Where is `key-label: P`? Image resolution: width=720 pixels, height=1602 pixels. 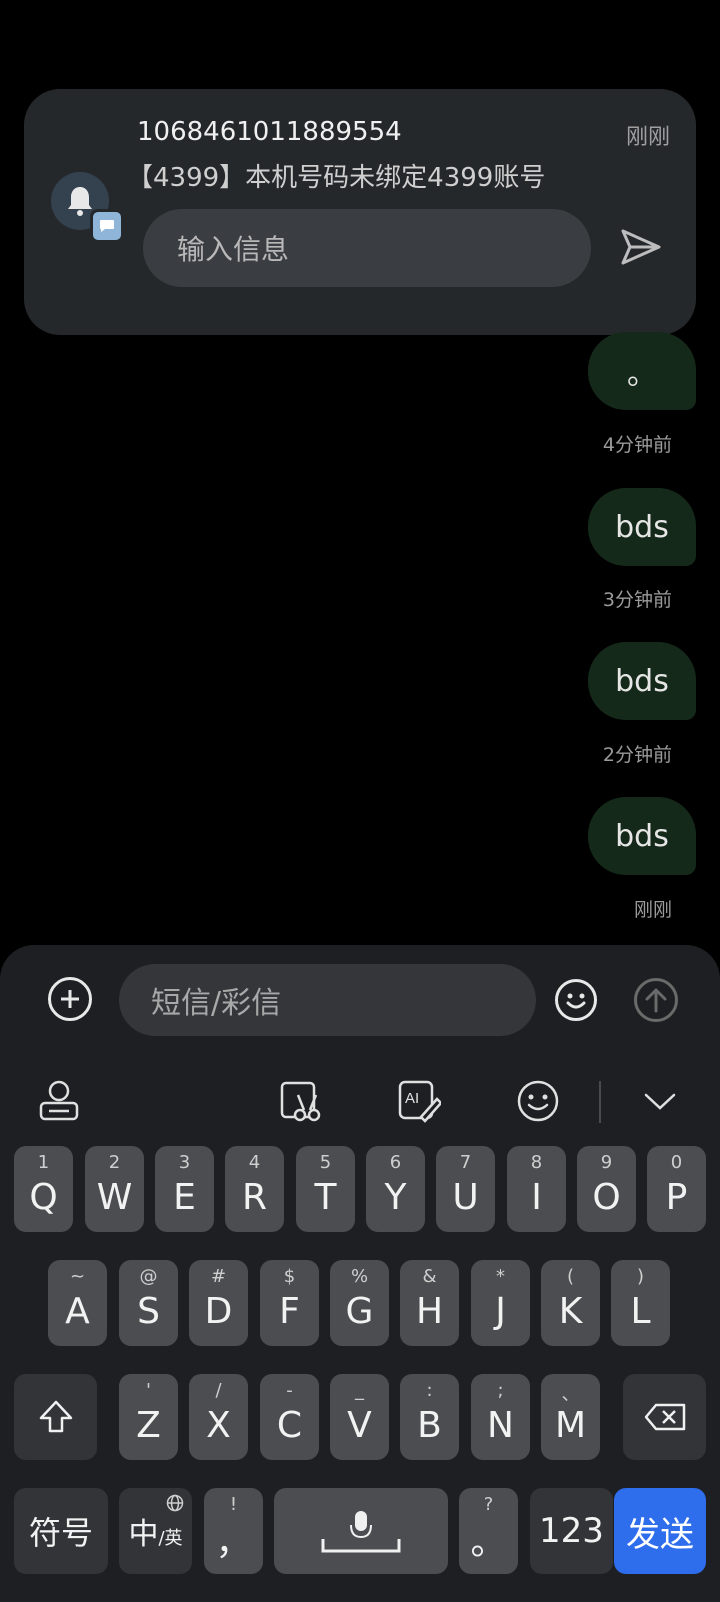
key-label: P is located at coordinates (676, 1197).